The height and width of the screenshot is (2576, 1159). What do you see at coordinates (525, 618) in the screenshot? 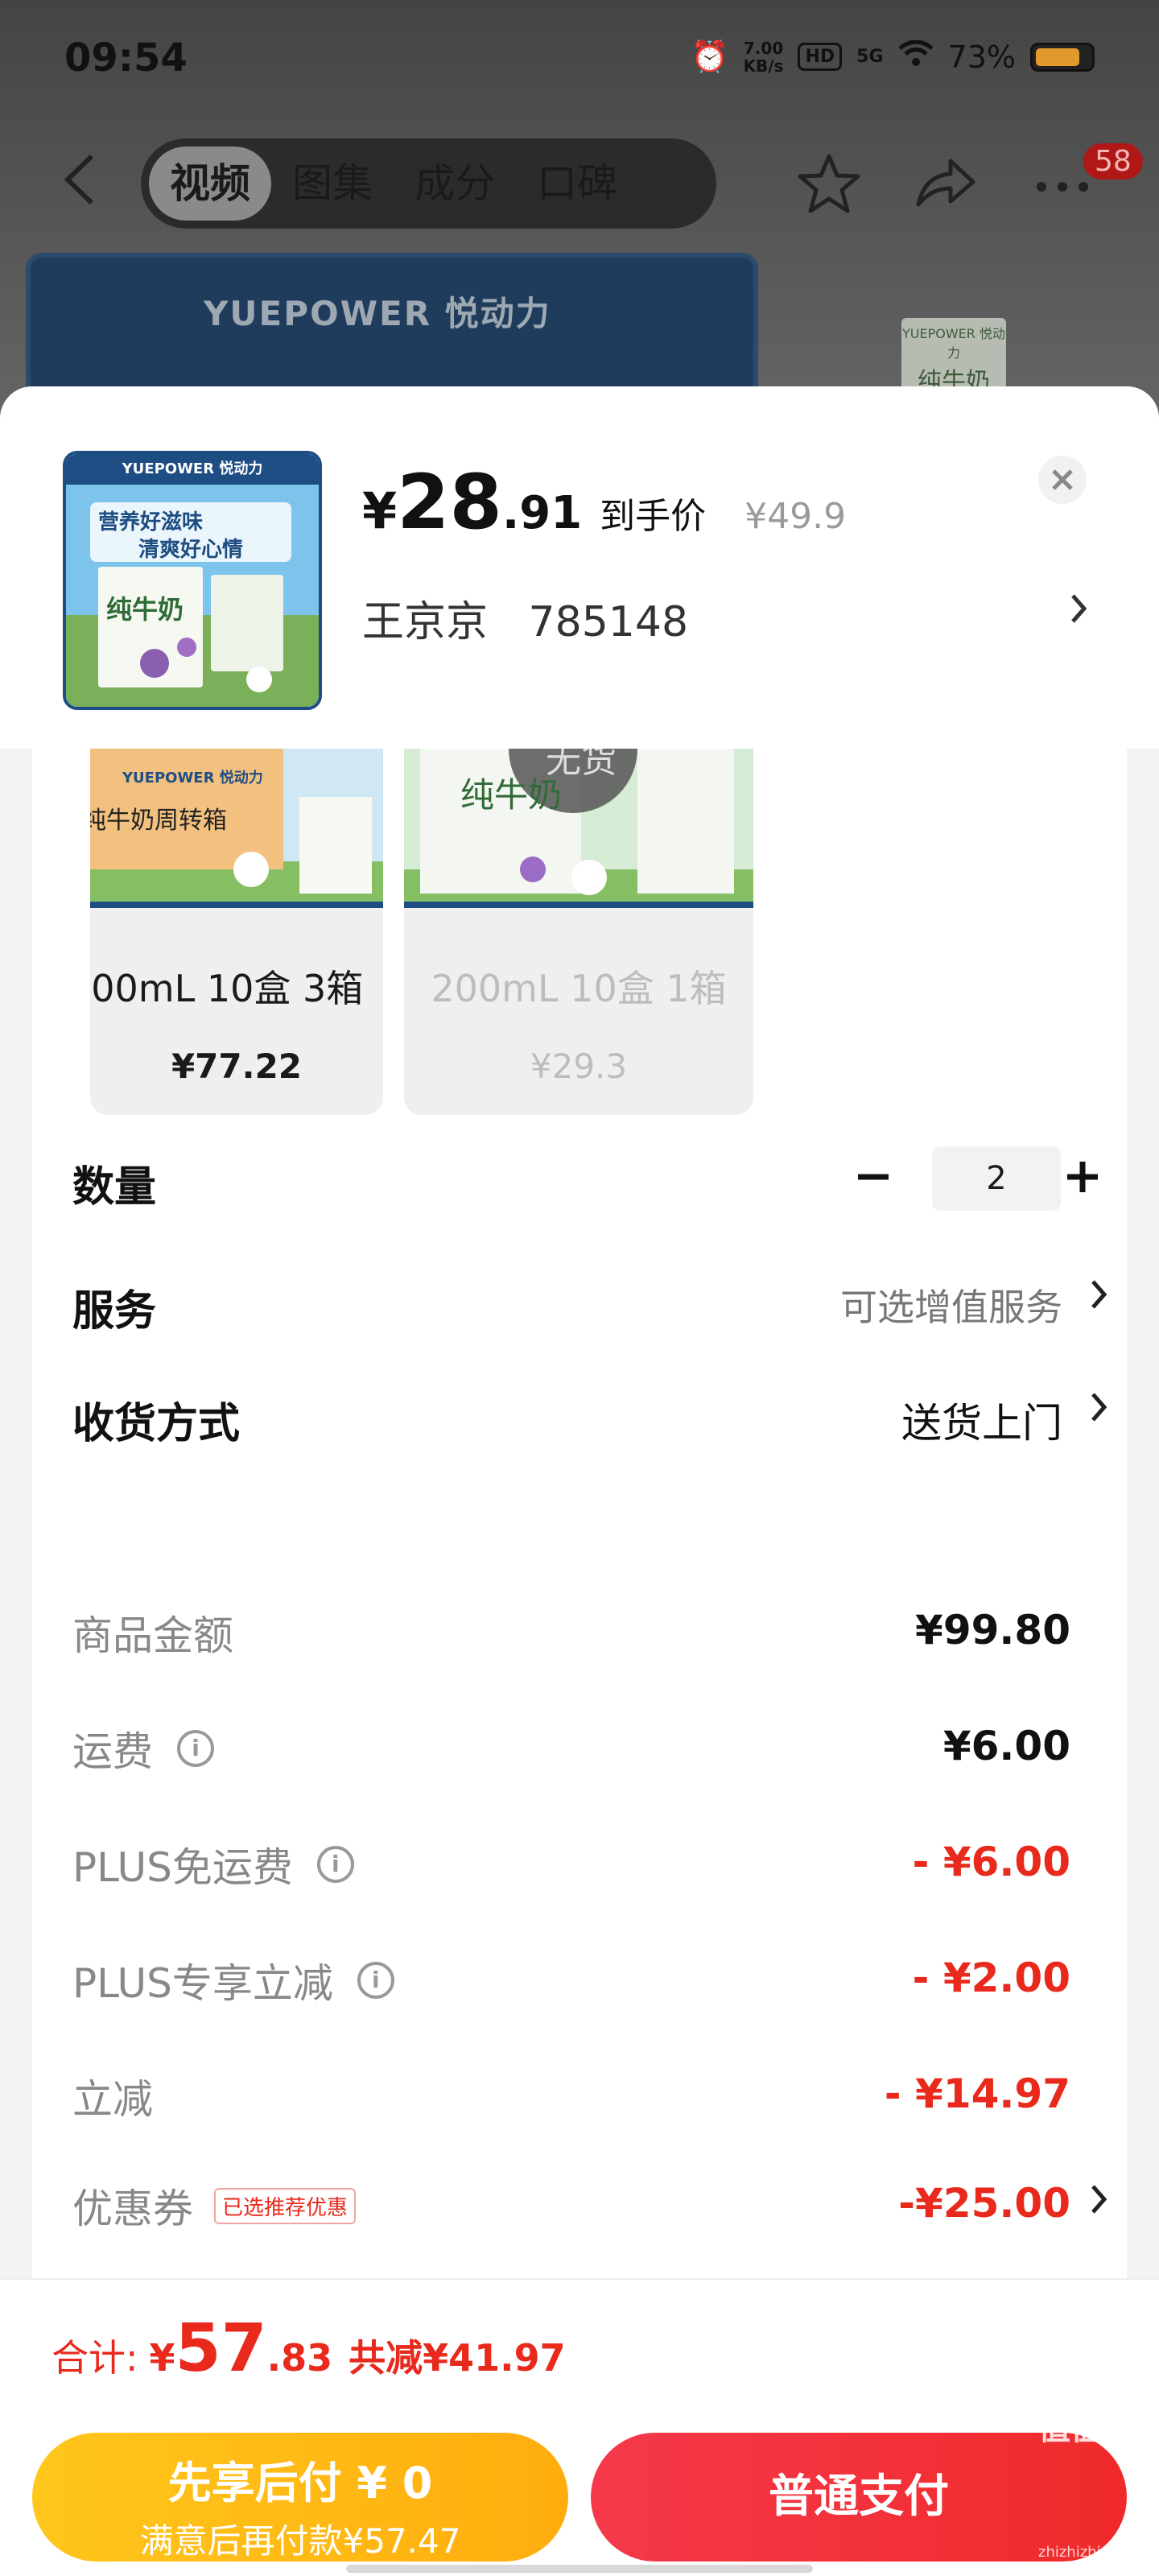
I see `address-selector: 王京京 785148` at bounding box center [525, 618].